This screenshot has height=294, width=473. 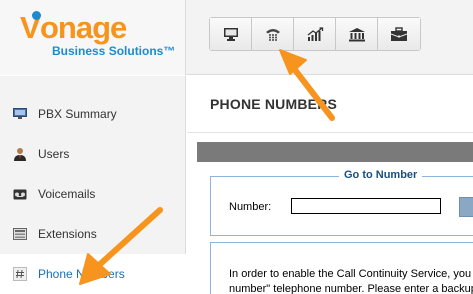 I want to click on sidebar-item-label: Extensions, so click(x=67, y=234).